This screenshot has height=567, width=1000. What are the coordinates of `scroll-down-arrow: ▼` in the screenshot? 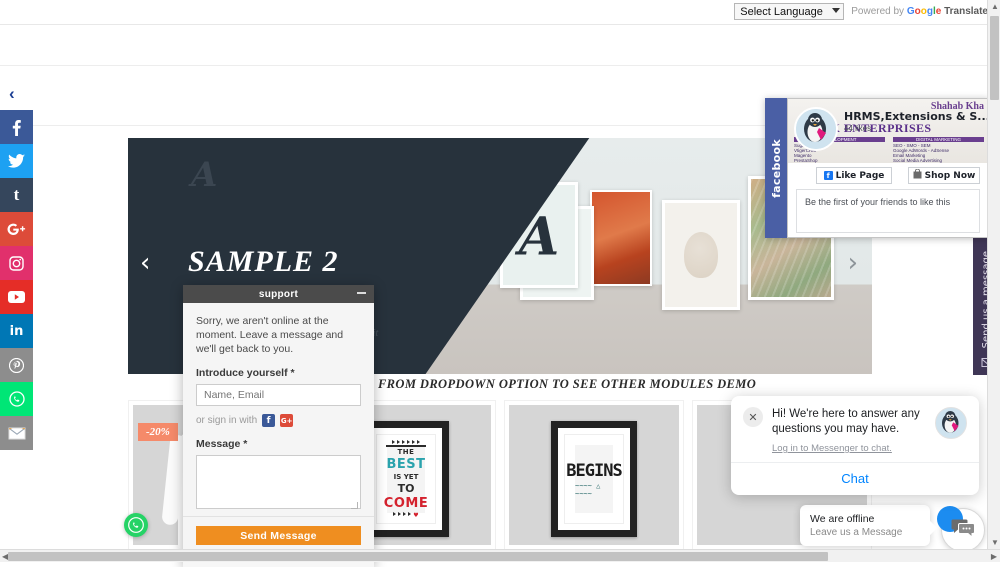 It's located at (995, 542).